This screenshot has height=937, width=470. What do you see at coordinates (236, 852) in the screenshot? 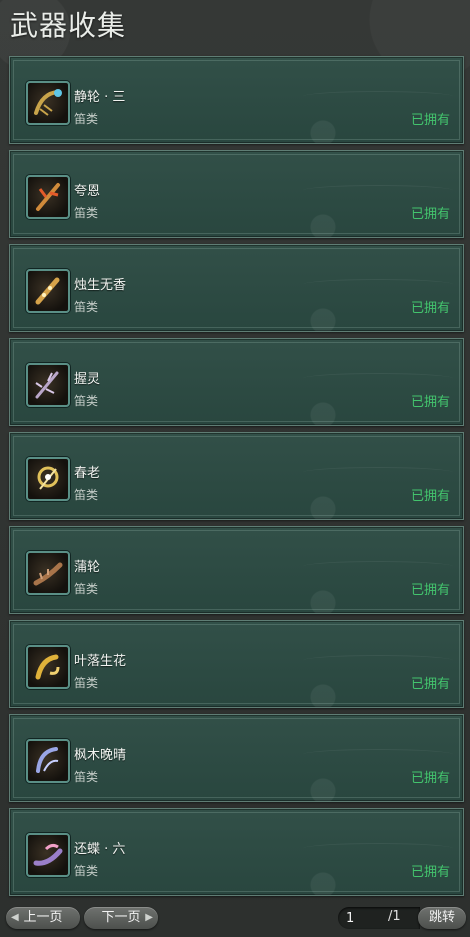
I see `weapon-card: 还蝶 · 六 笛类 已拥有` at bounding box center [236, 852].